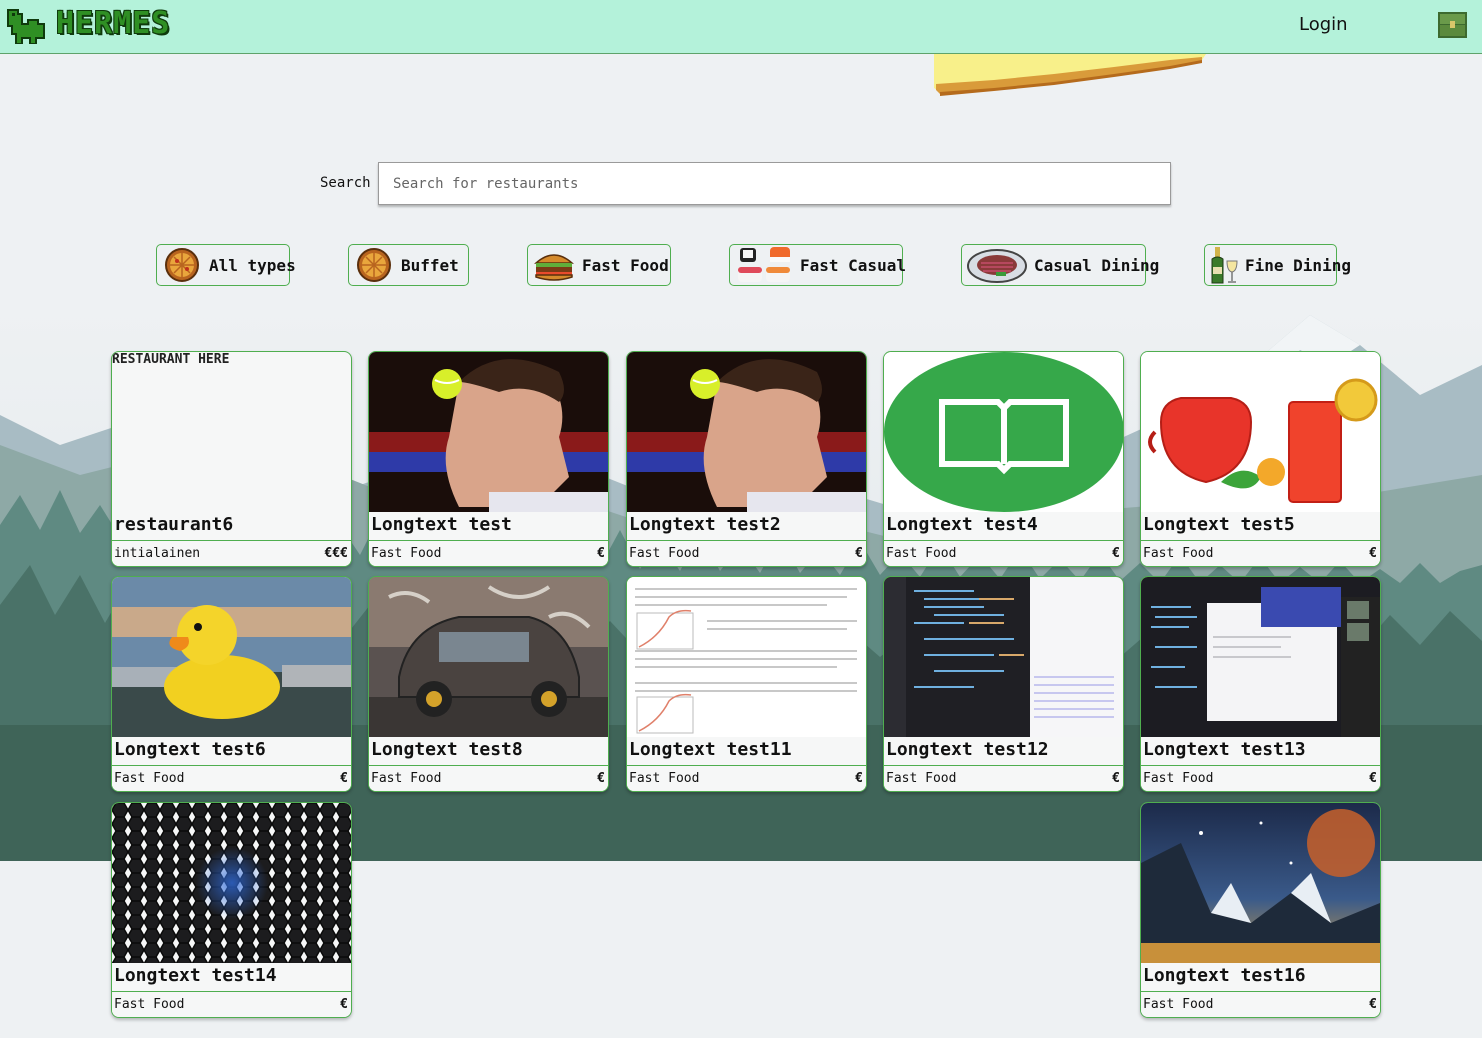  Describe the element at coordinates (171, 359) in the screenshot. I see `broken-image-alt-text: RESTAURANT HERE` at that location.